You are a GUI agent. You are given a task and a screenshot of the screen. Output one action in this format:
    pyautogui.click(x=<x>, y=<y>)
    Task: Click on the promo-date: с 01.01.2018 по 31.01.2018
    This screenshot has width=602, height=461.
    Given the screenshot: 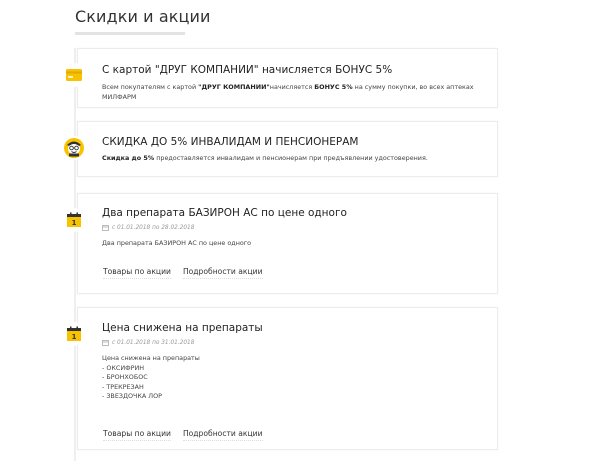 What is the action you would take?
    pyautogui.click(x=148, y=343)
    